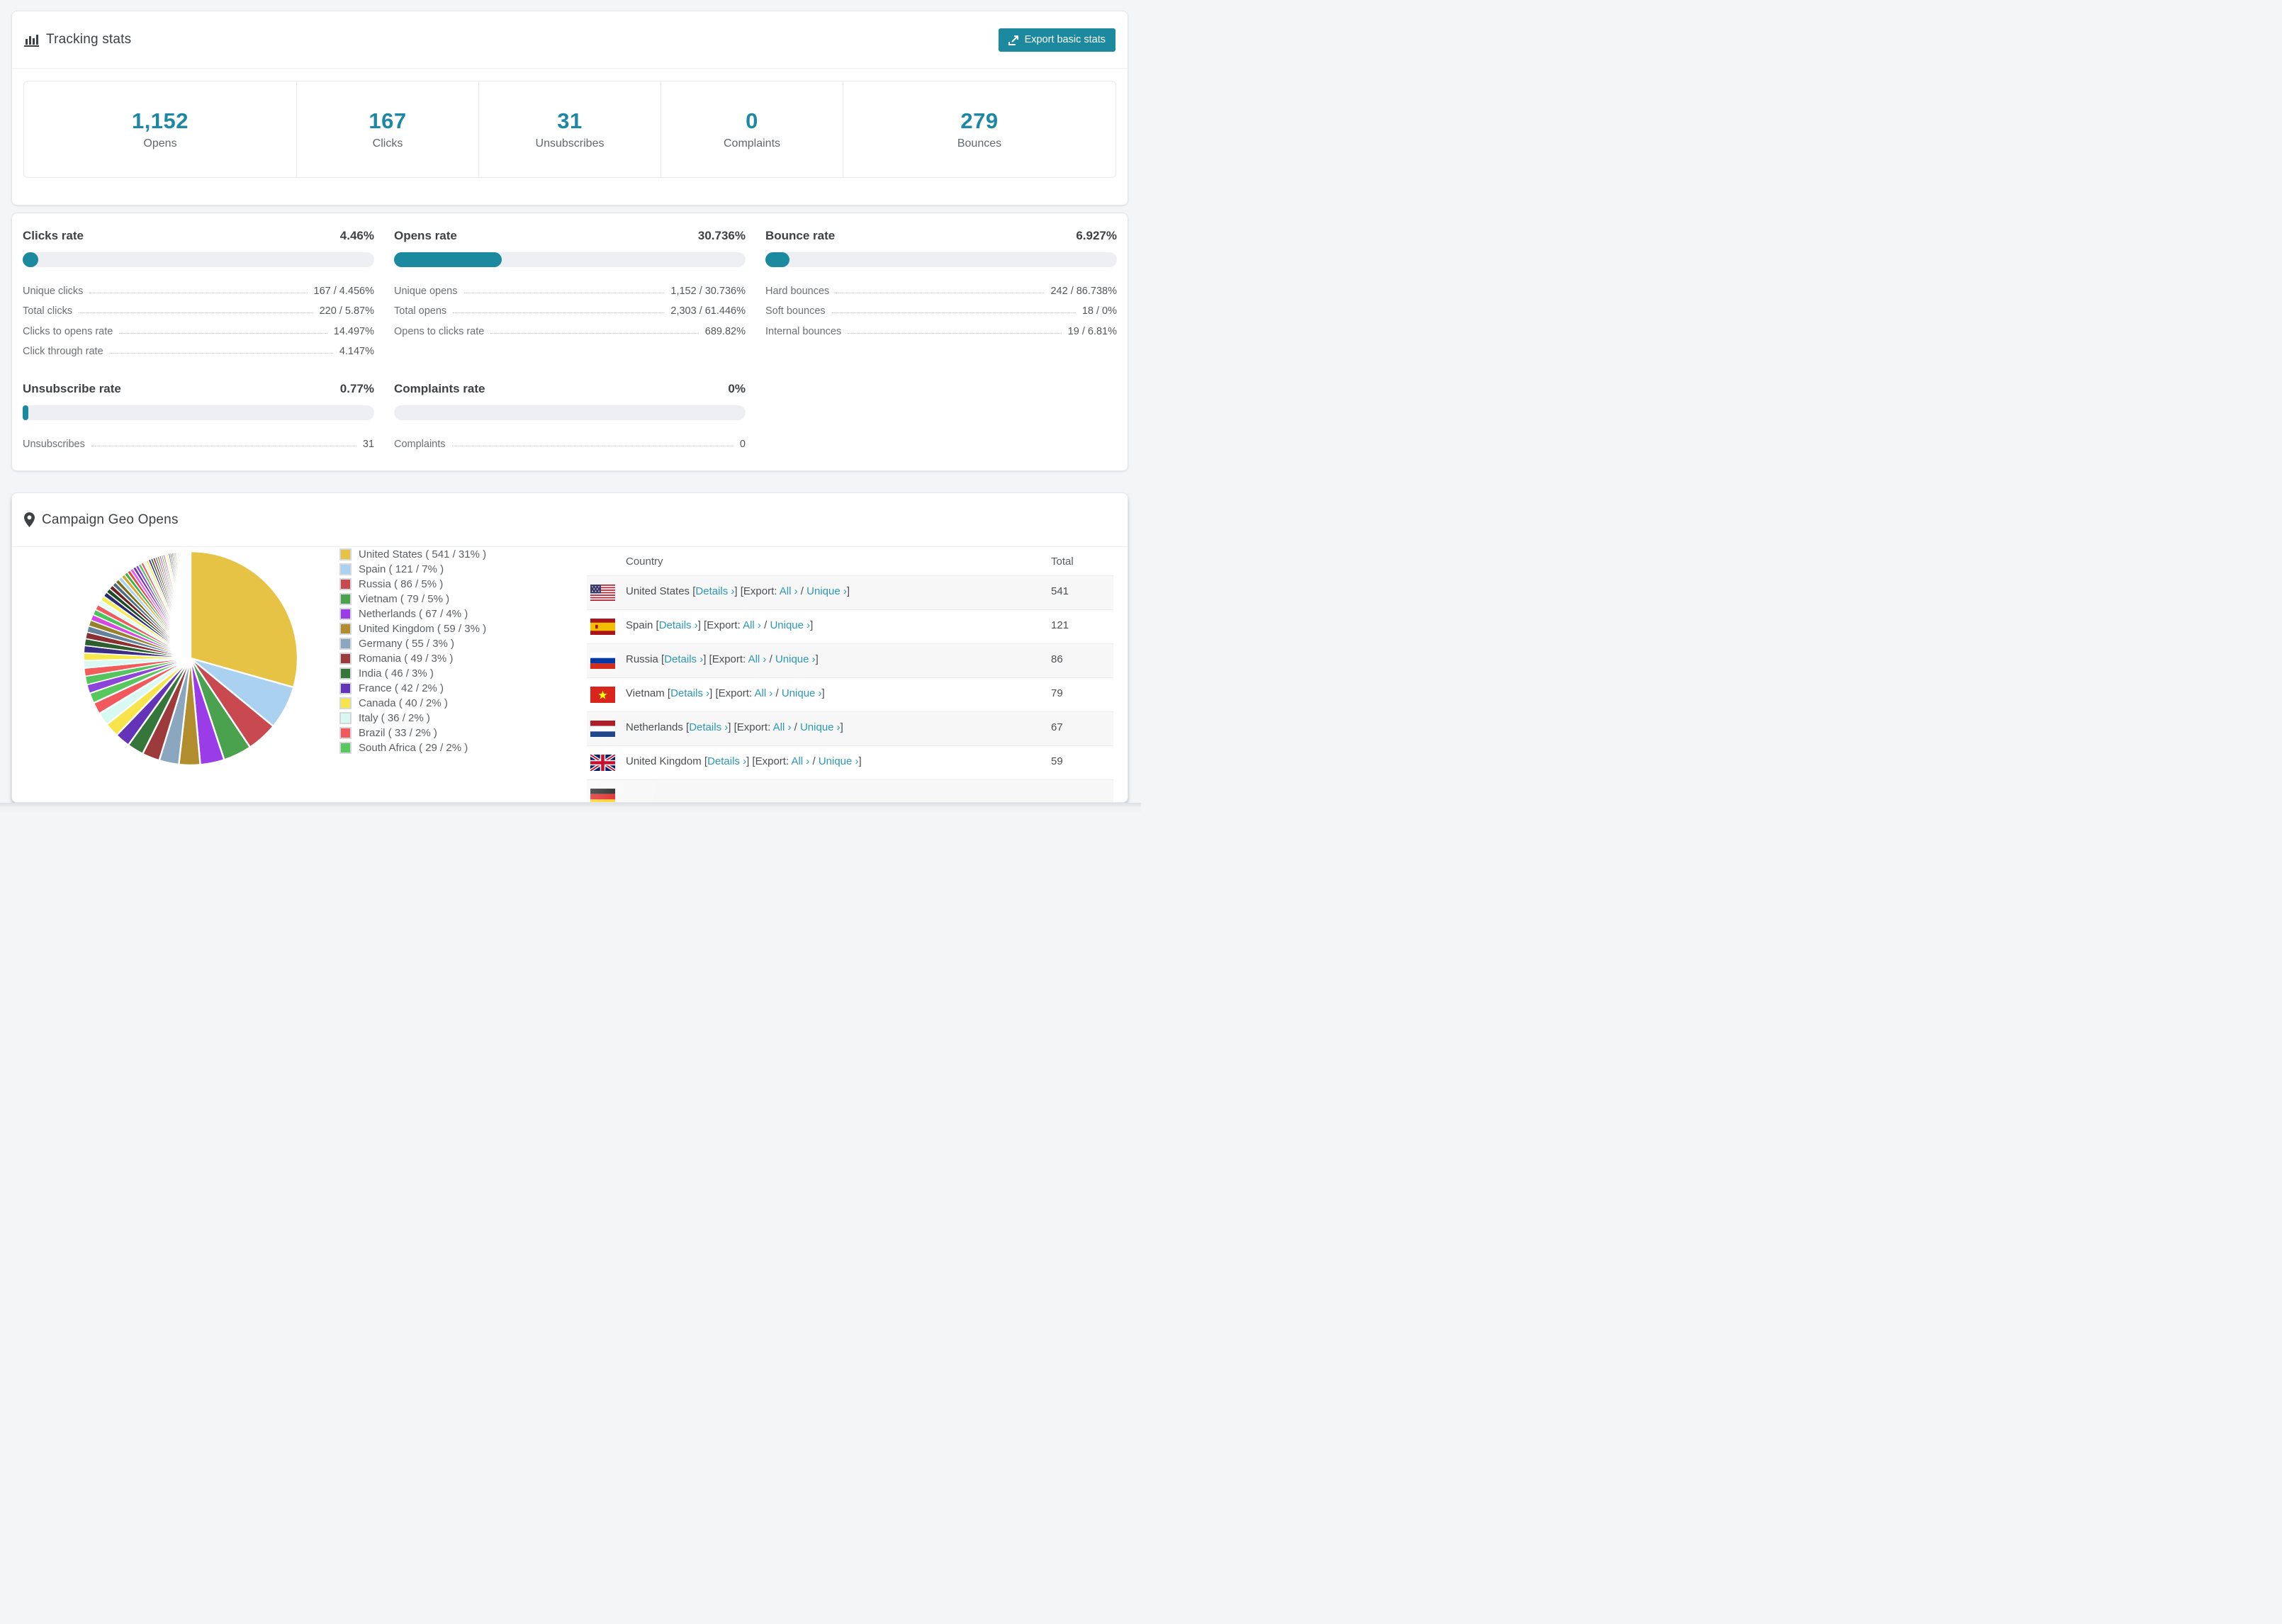 This screenshot has width=2282, height=1624. Describe the element at coordinates (979, 120) in the screenshot. I see `stat-value: 279` at that location.